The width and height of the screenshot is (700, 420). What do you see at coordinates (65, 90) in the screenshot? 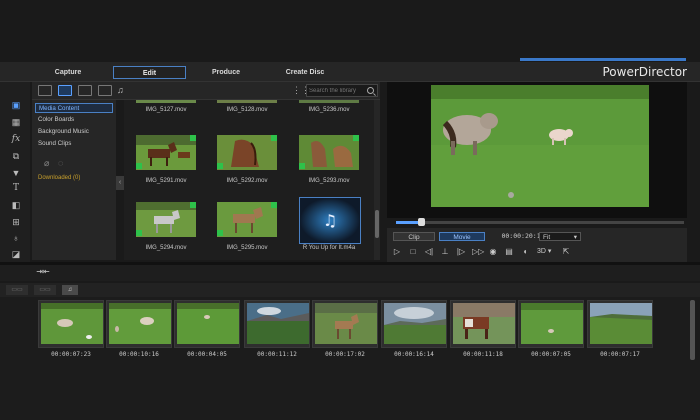
I see `all-media-tab` at bounding box center [65, 90].